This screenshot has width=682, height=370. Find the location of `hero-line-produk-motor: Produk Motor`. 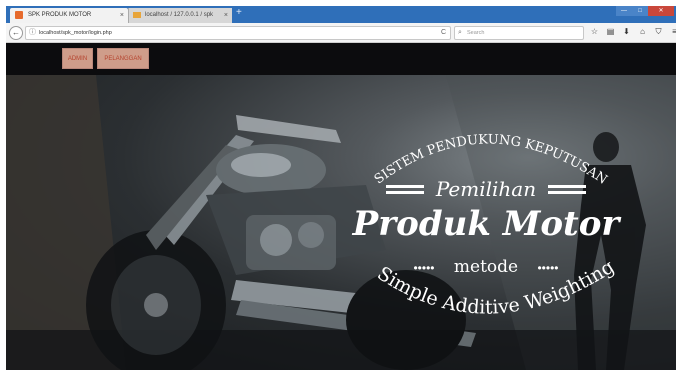

hero-line-produk-motor: Produk Motor is located at coordinates (487, 224).